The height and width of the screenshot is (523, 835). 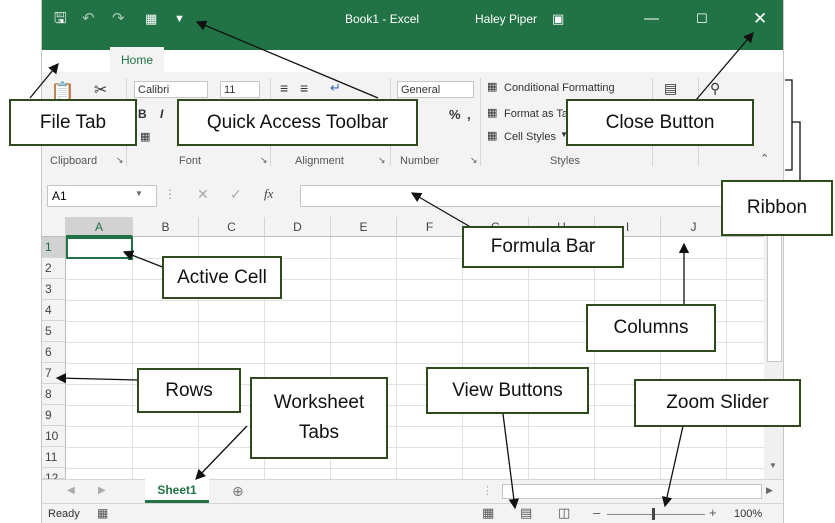 I want to click on enter-icon: ✓, so click(x=236, y=194).